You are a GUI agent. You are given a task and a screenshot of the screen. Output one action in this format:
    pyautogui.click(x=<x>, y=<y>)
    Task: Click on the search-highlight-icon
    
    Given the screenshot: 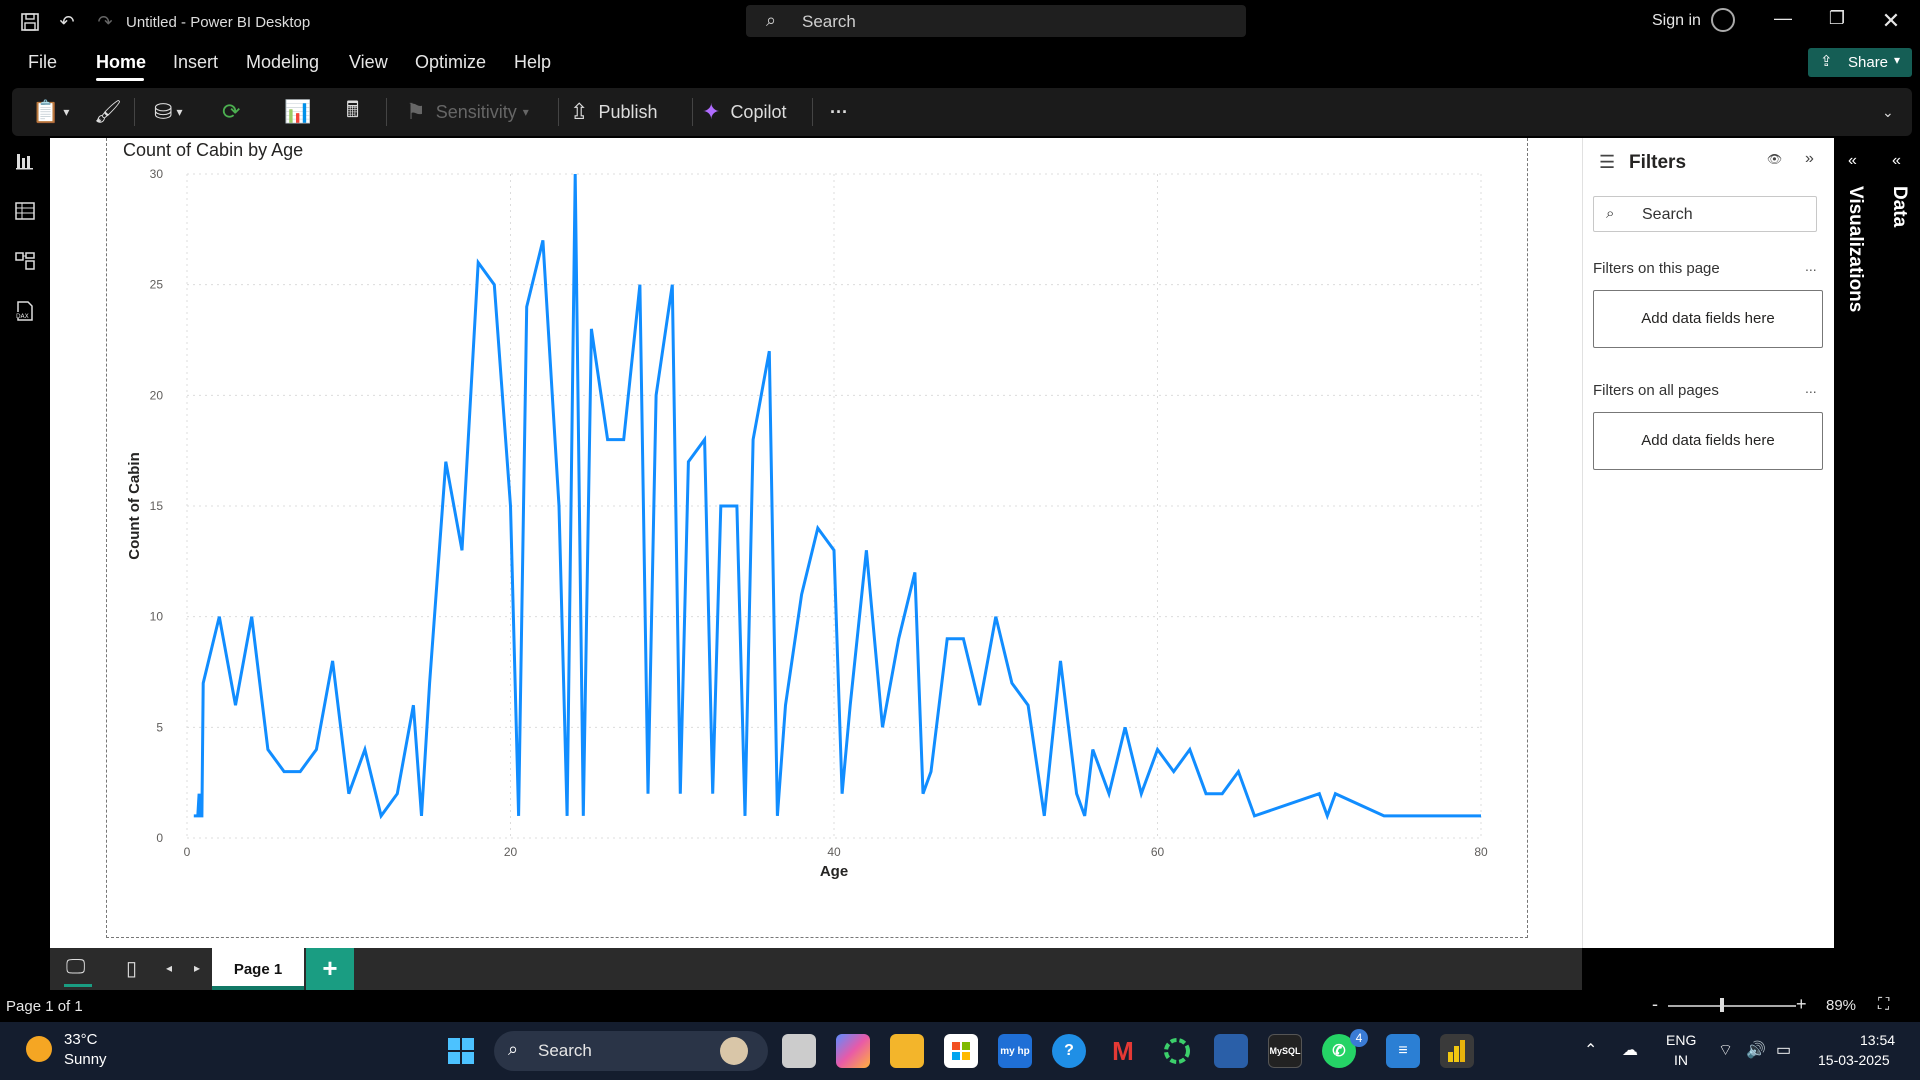 What is the action you would take?
    pyautogui.click(x=734, y=1051)
    